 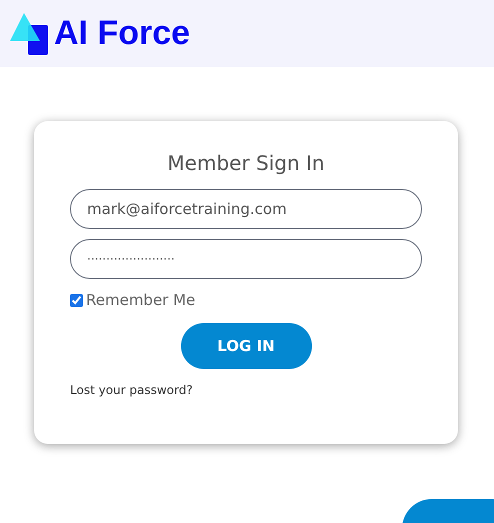 What do you see at coordinates (246, 209) in the screenshot?
I see `email-field: mark@aiforcetraining.com` at bounding box center [246, 209].